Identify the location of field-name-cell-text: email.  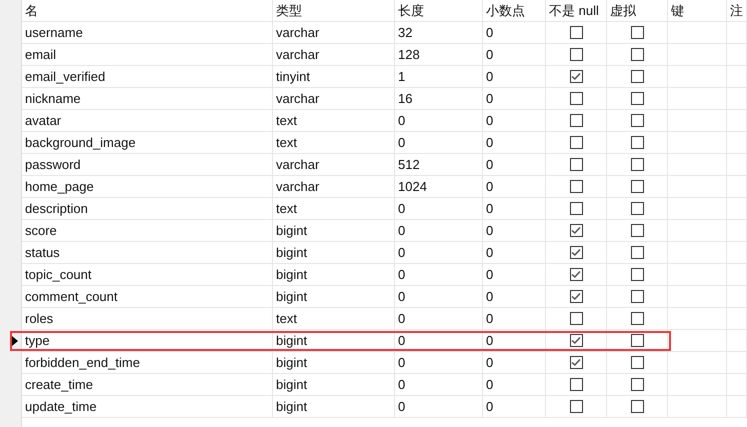
(40, 55).